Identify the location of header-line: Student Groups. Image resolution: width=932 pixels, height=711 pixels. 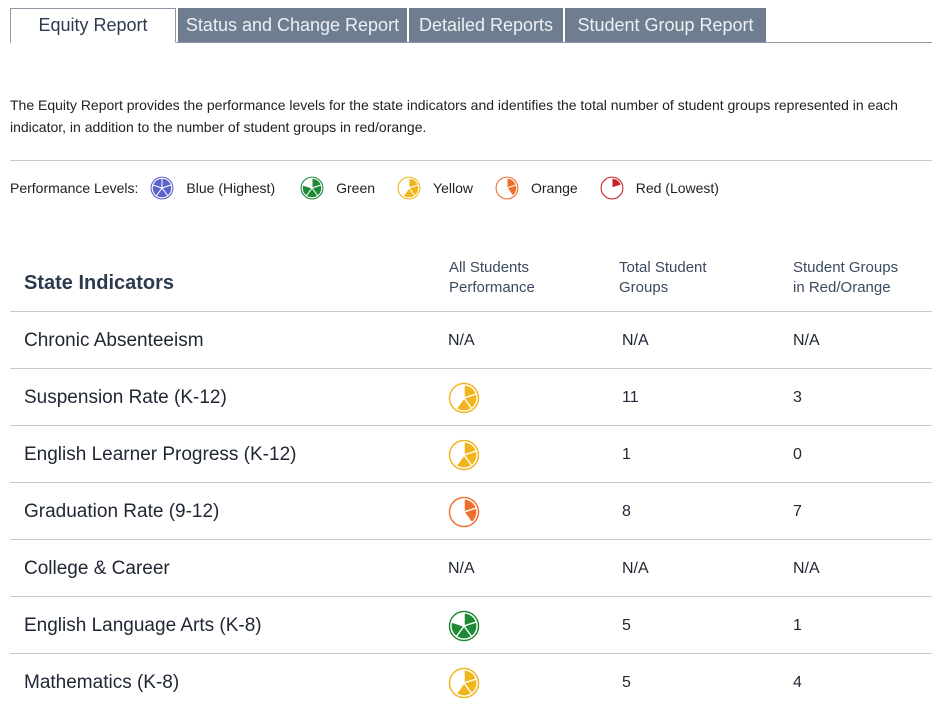
(846, 267).